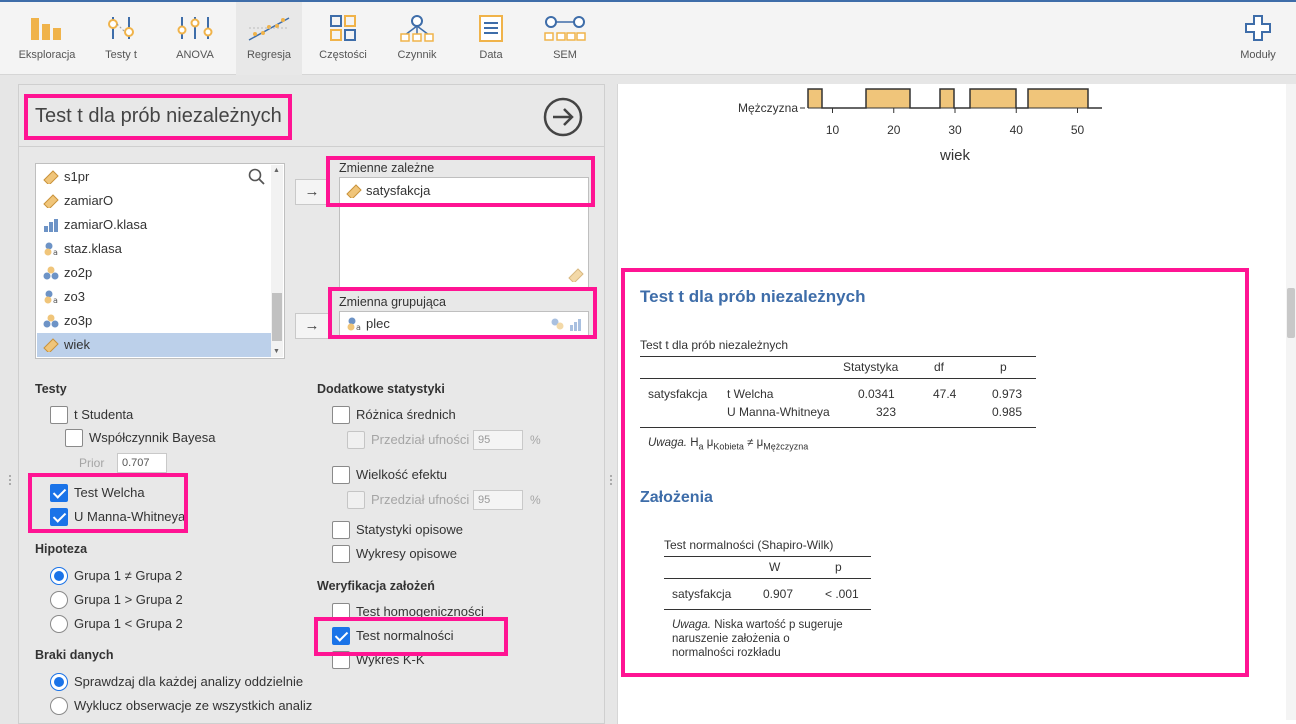 The image size is (1296, 724). Describe the element at coordinates (116, 600) in the screenshot. I see `hypothesis-greater-option: Grupa 1 > Grupa 2` at that location.